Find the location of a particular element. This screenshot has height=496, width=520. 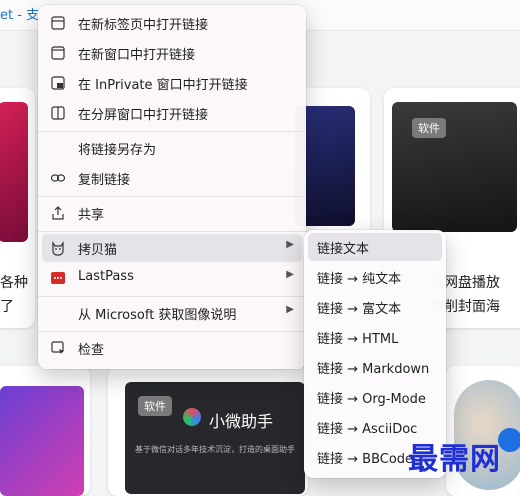

card-title-left: 各种 is located at coordinates (14, 282).